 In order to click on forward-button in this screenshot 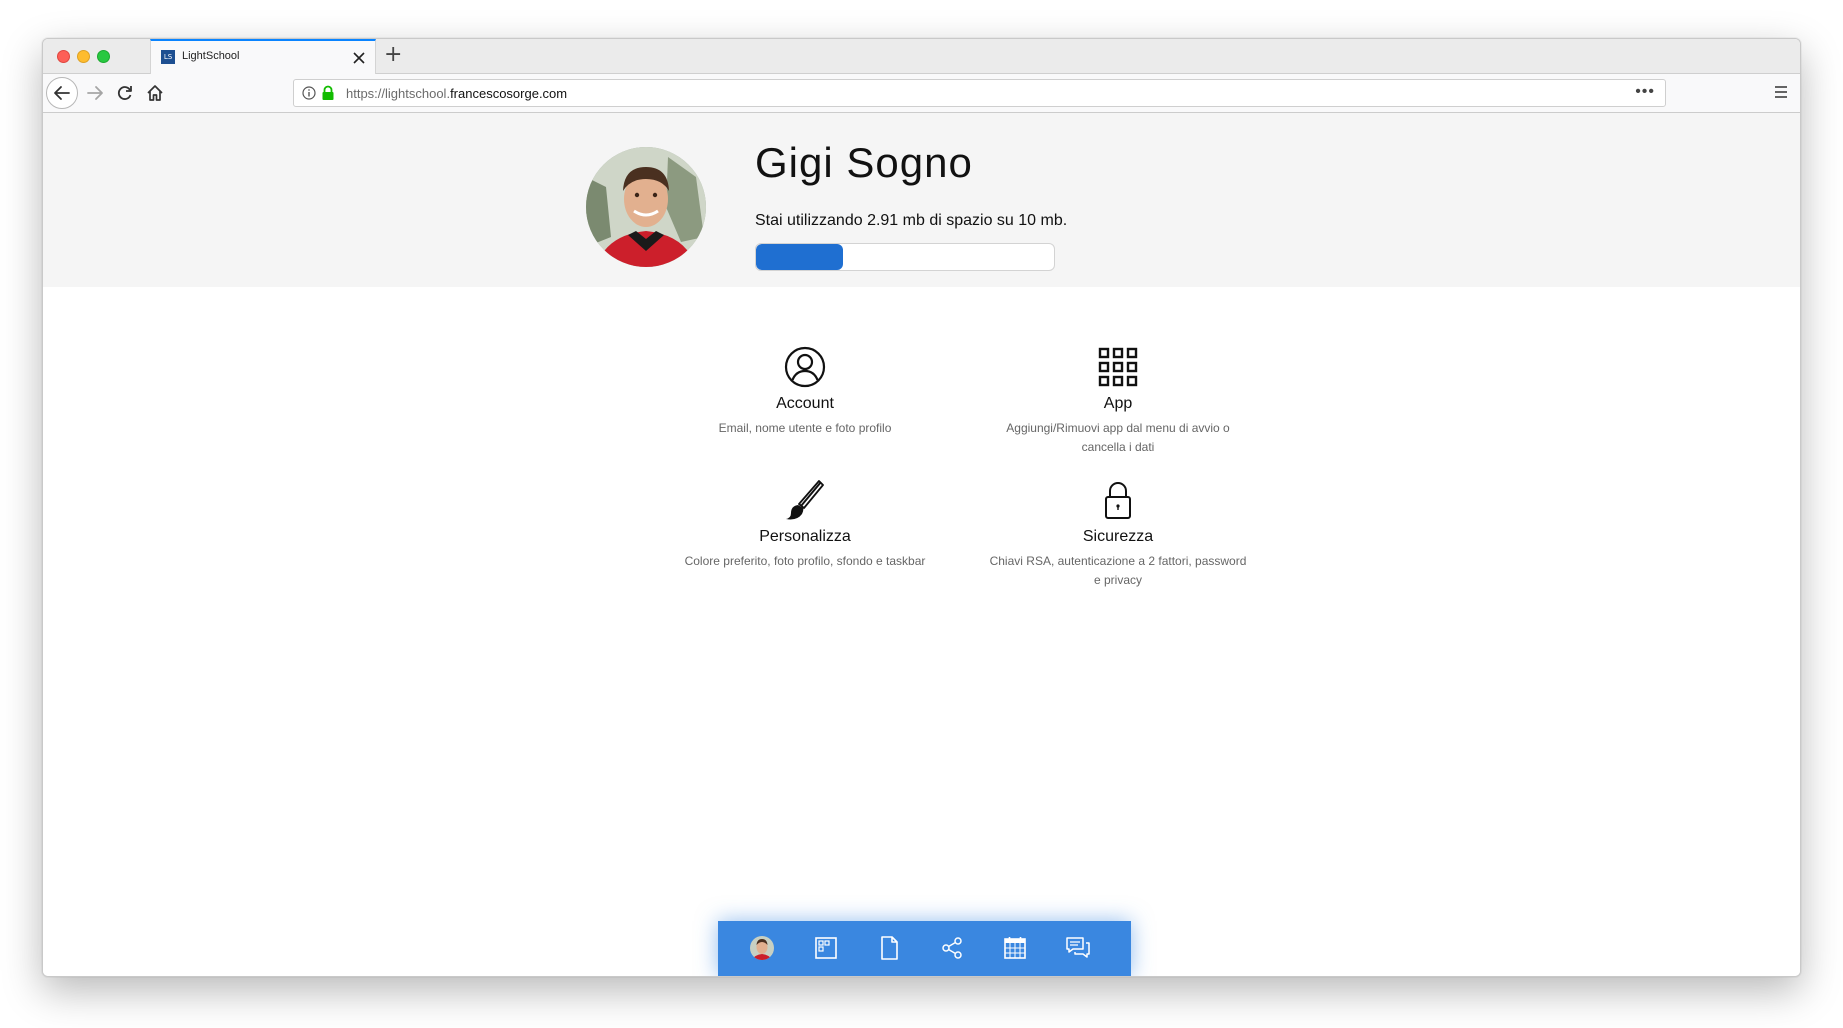, I will do `click(95, 93)`.